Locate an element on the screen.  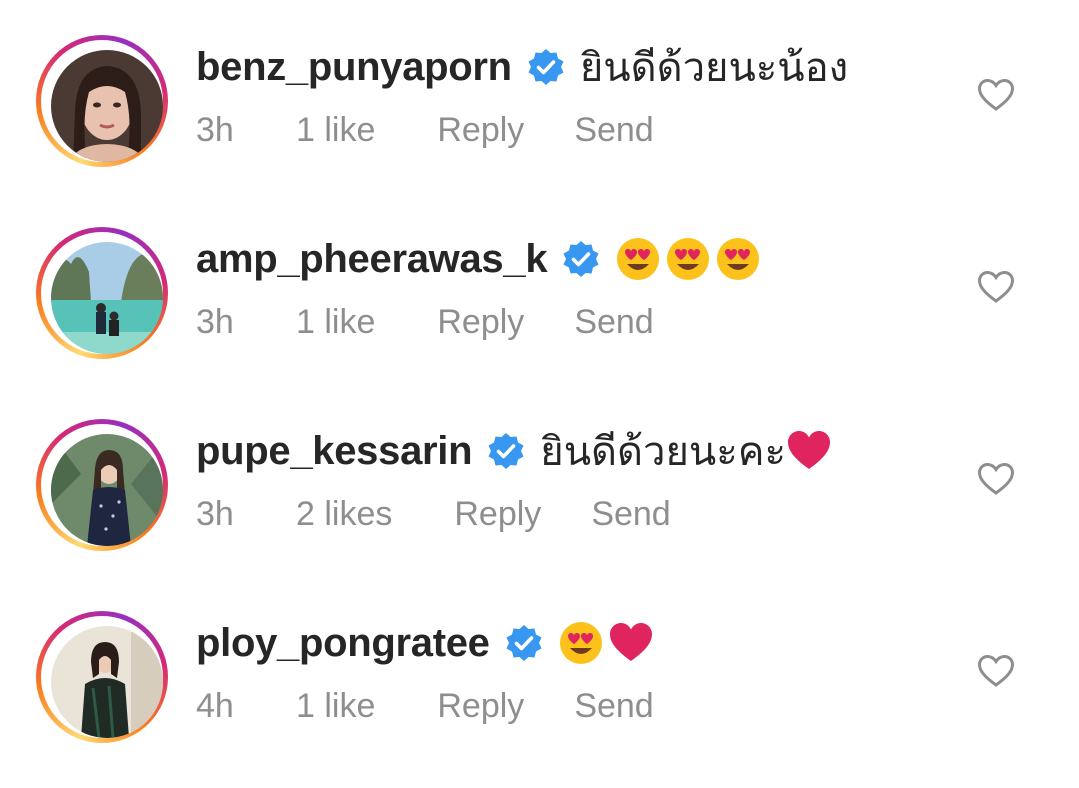
username: amp_pheerawas_k is located at coordinates (372, 259).